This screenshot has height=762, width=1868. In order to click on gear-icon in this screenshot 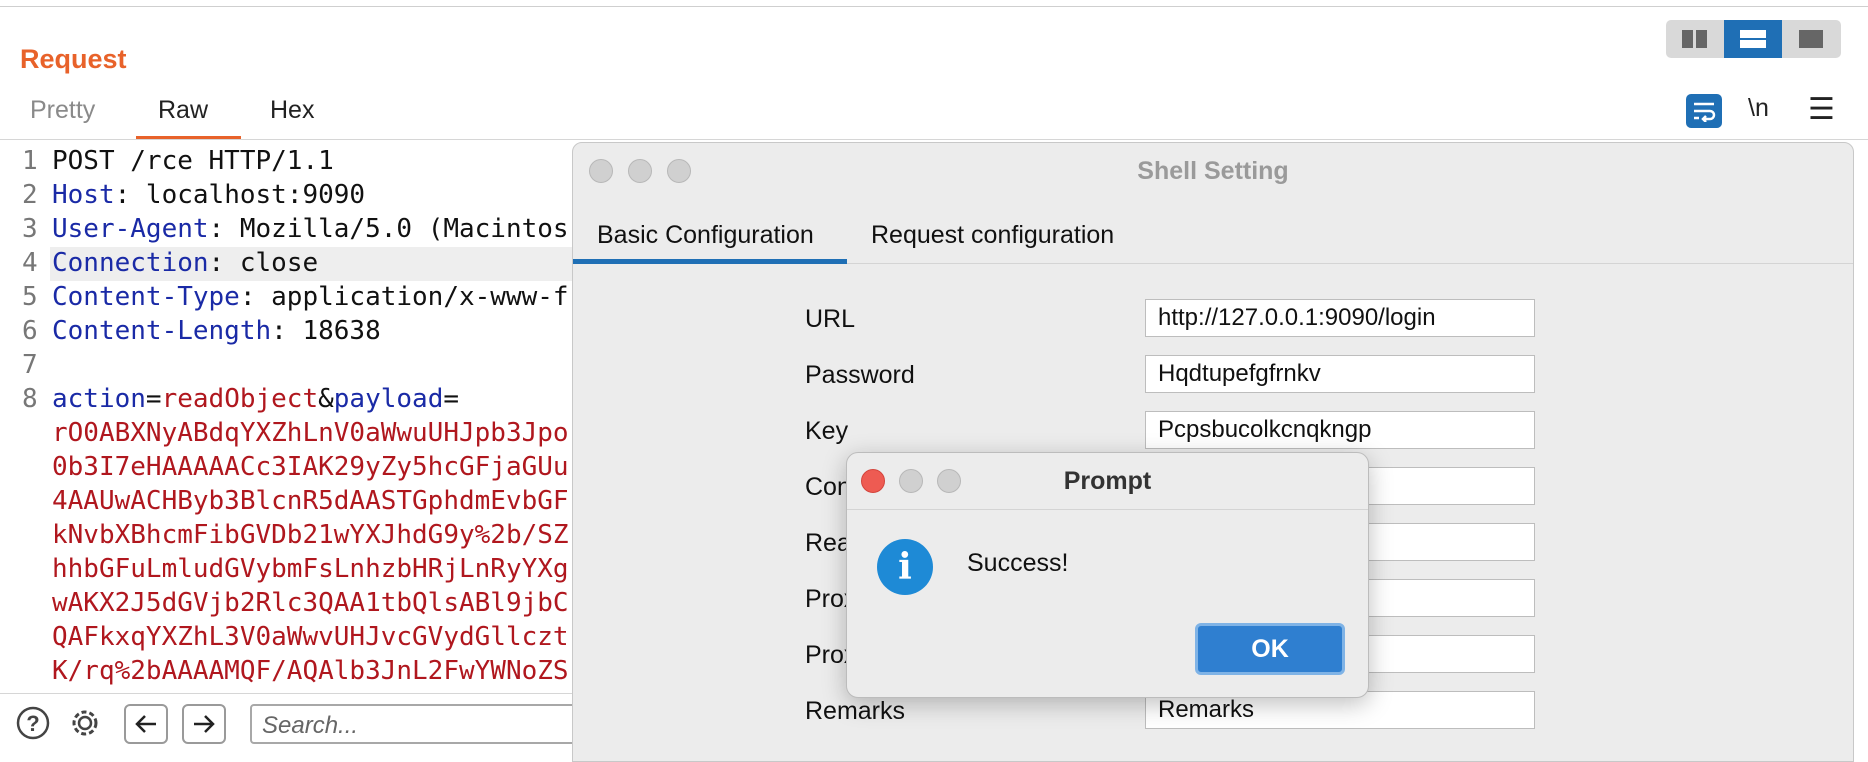, I will do `click(85, 723)`.